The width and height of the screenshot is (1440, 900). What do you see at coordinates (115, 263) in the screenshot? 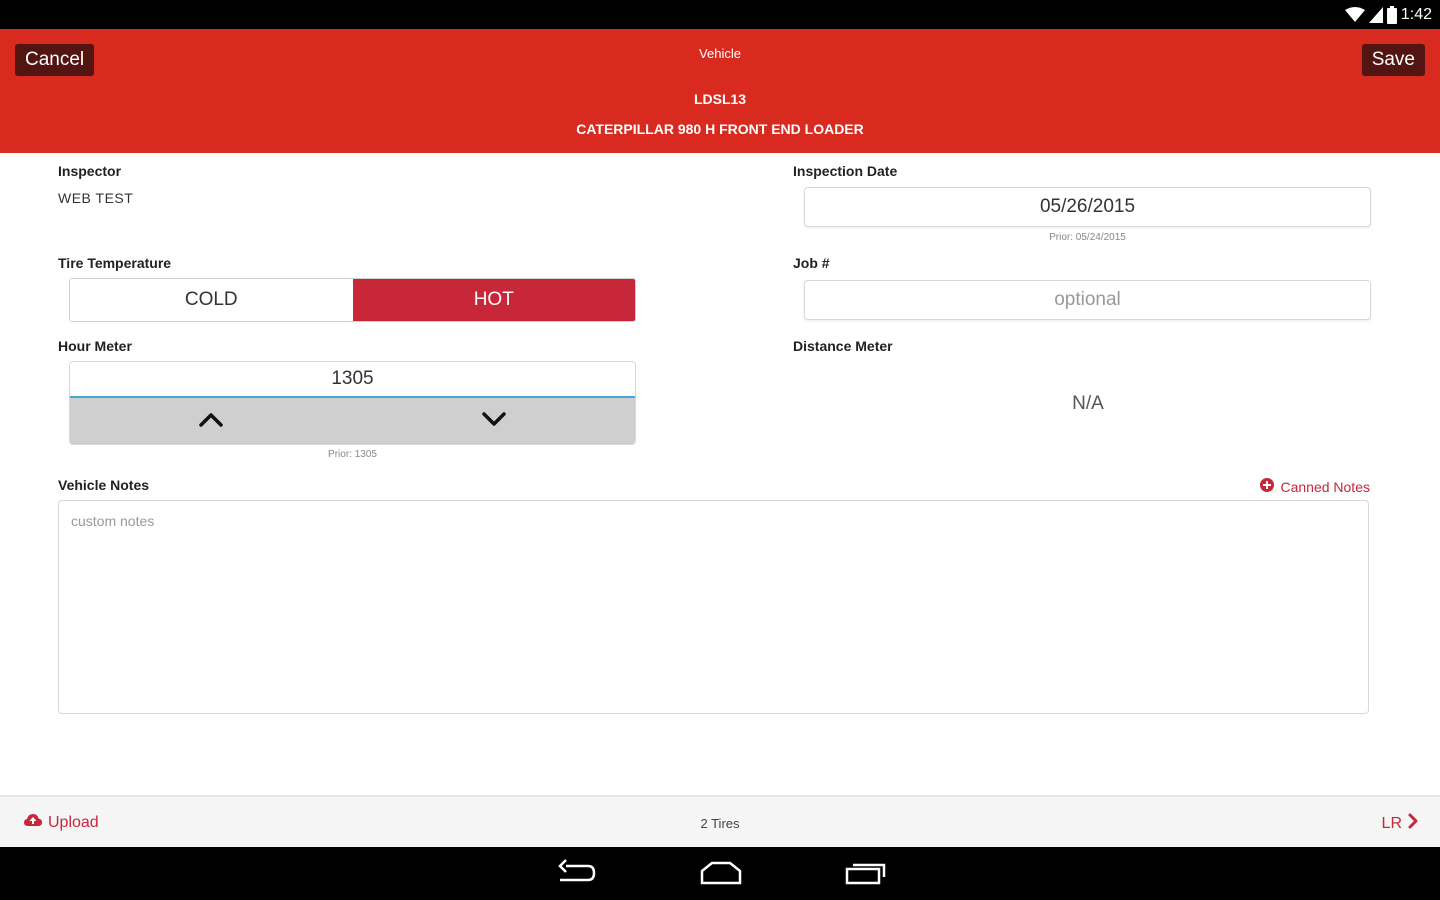
I see `tire-temperature-label: Tire Temperature` at bounding box center [115, 263].